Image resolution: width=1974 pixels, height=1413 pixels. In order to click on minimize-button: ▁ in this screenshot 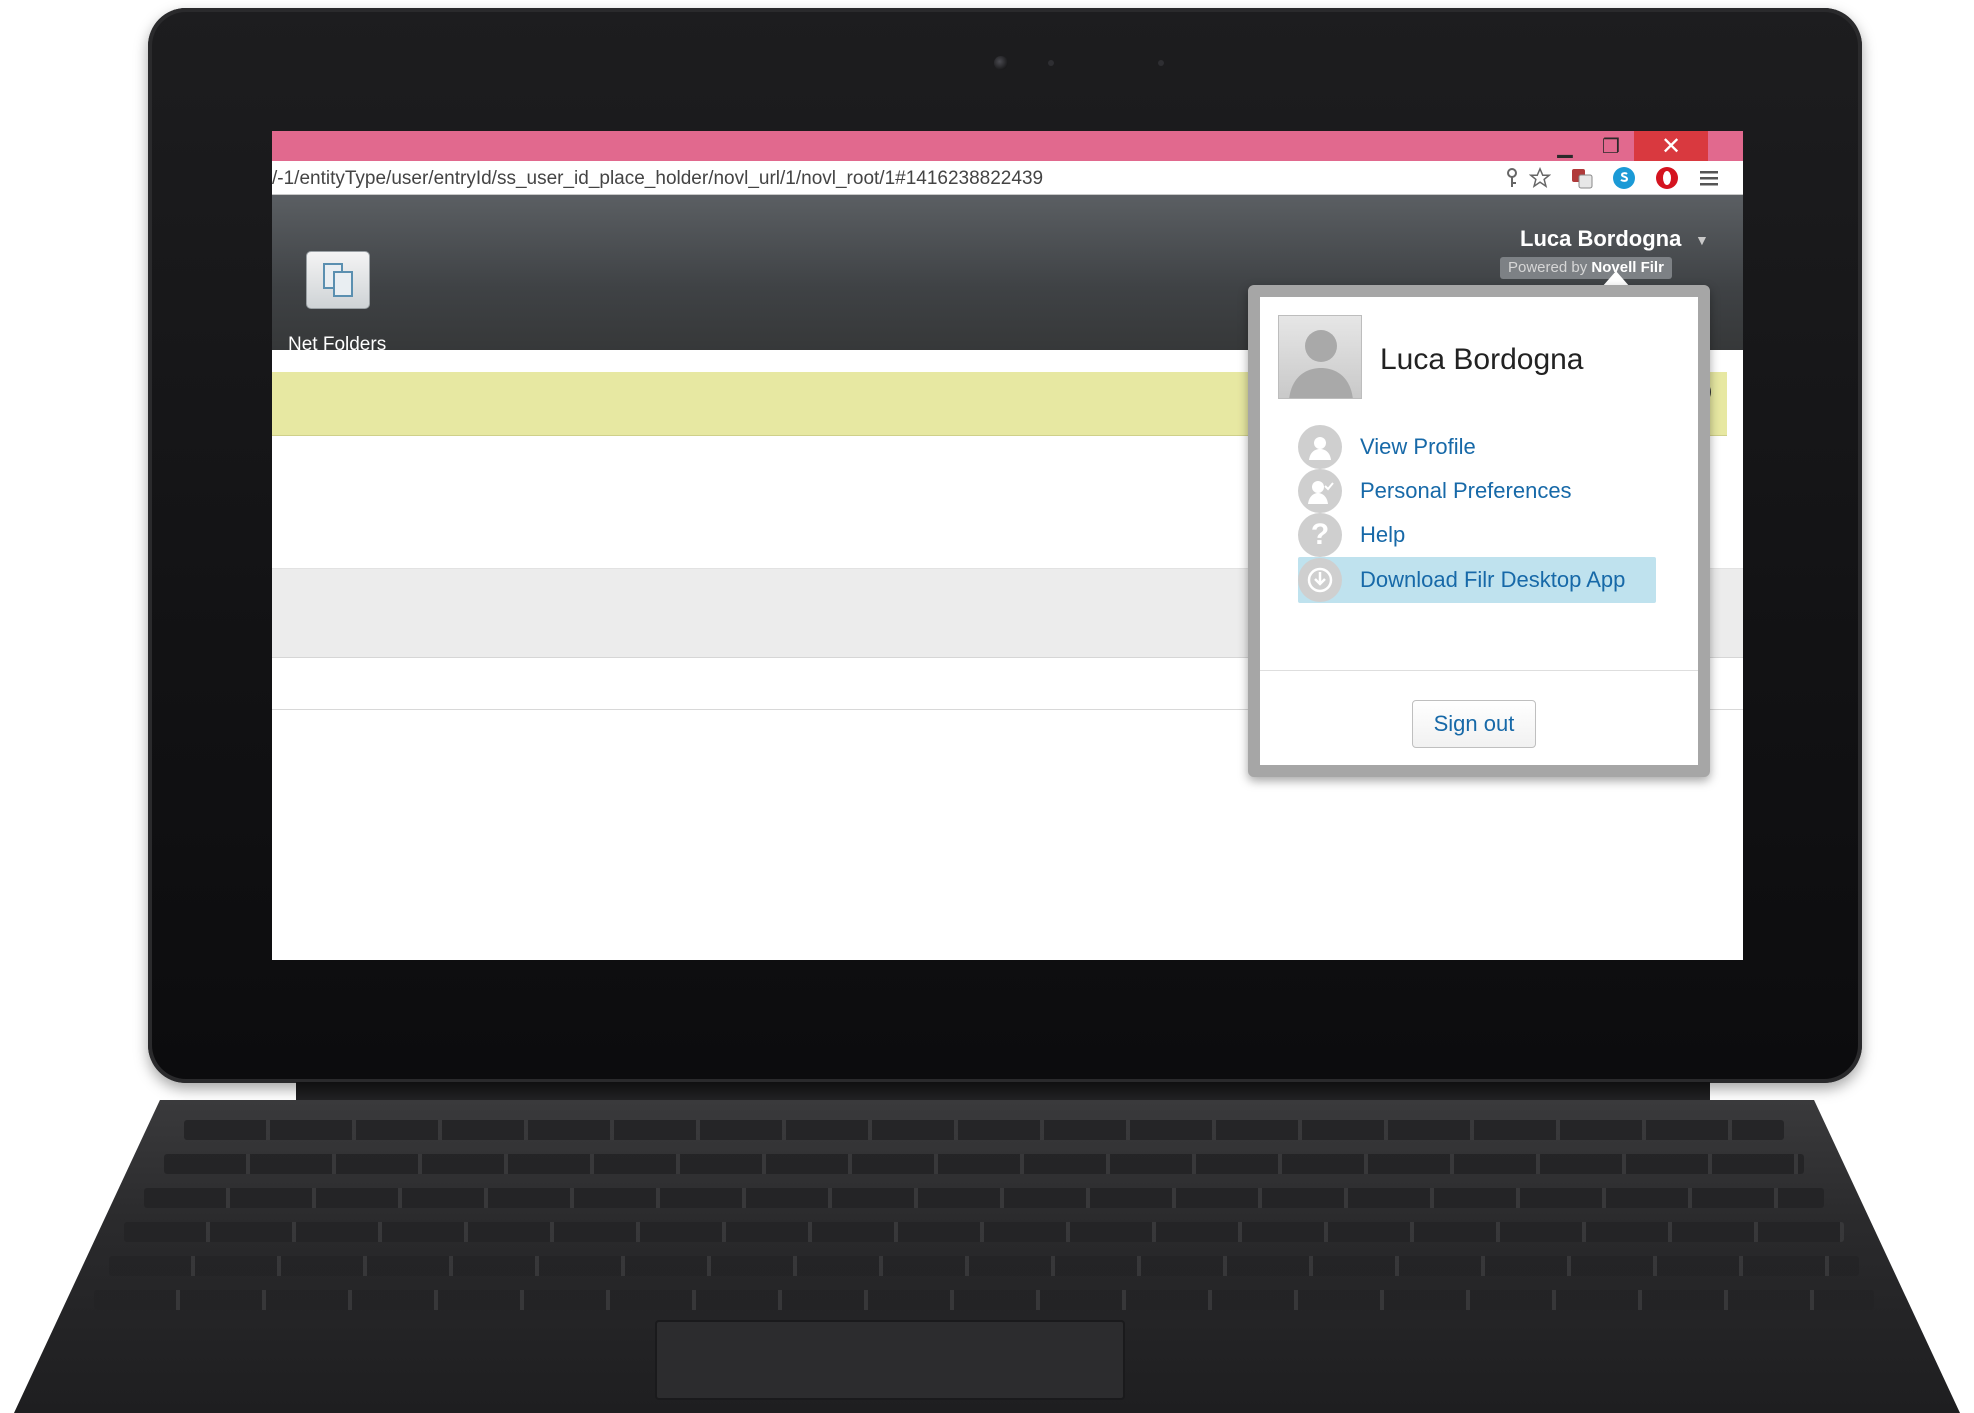, I will do `click(1565, 146)`.